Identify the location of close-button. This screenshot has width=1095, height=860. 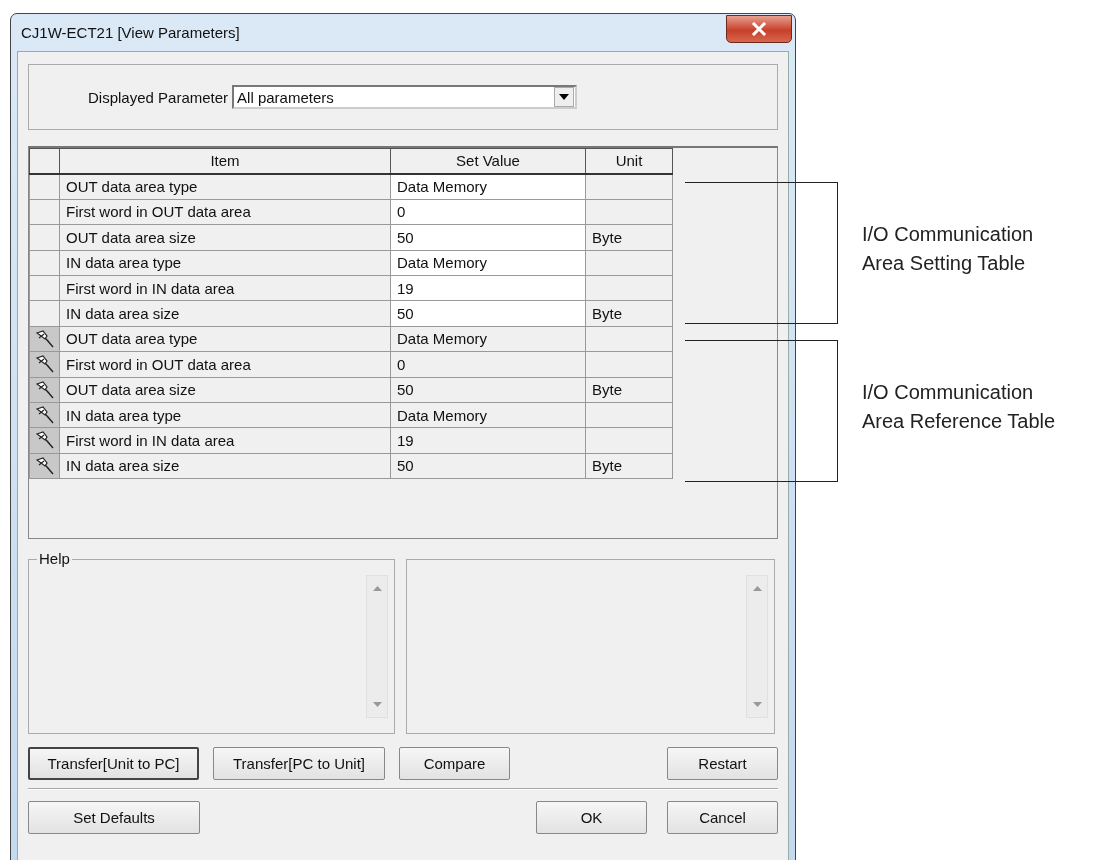
(759, 28).